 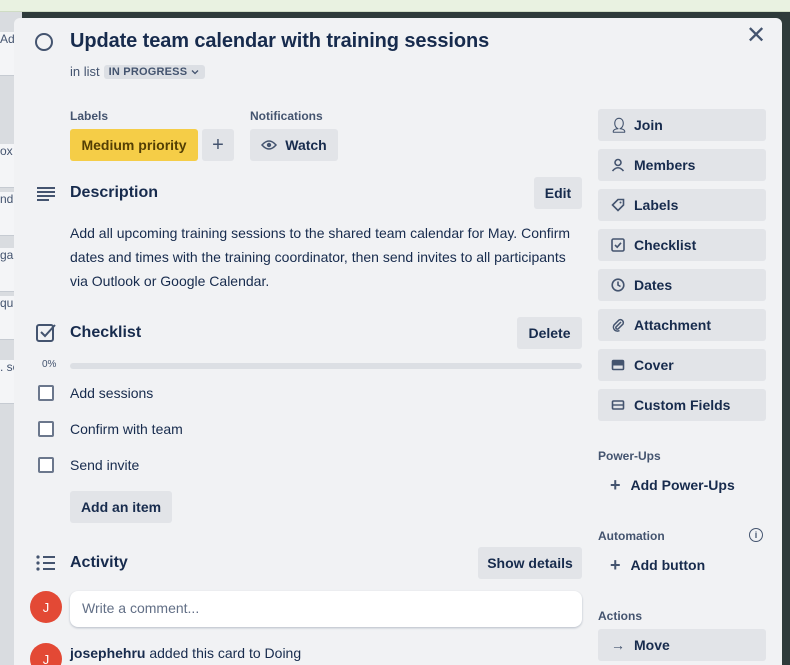 I want to click on in-list-prefix: in list, so click(x=85, y=71).